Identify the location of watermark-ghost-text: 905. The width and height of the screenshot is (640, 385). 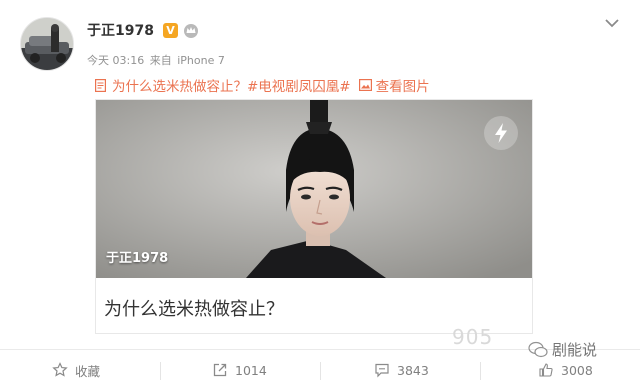
(473, 337).